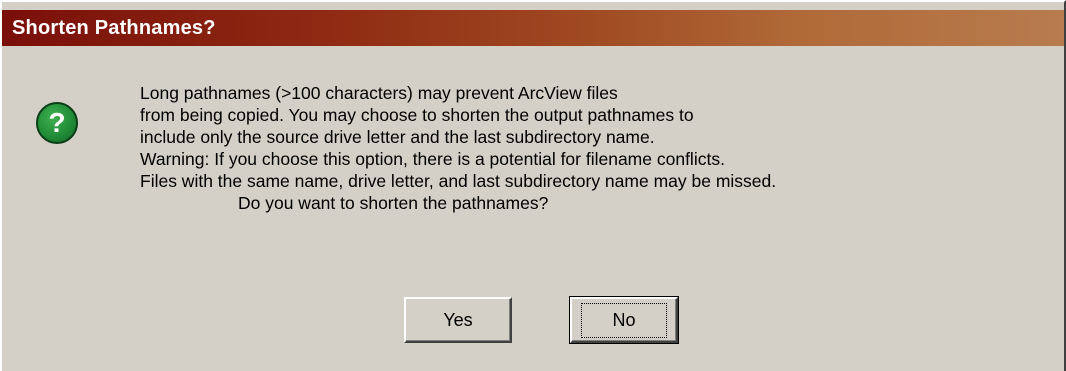 The image size is (1066, 371). Describe the element at coordinates (393, 203) in the screenshot. I see `question-text: Do you want to shorten the pathnames?` at that location.